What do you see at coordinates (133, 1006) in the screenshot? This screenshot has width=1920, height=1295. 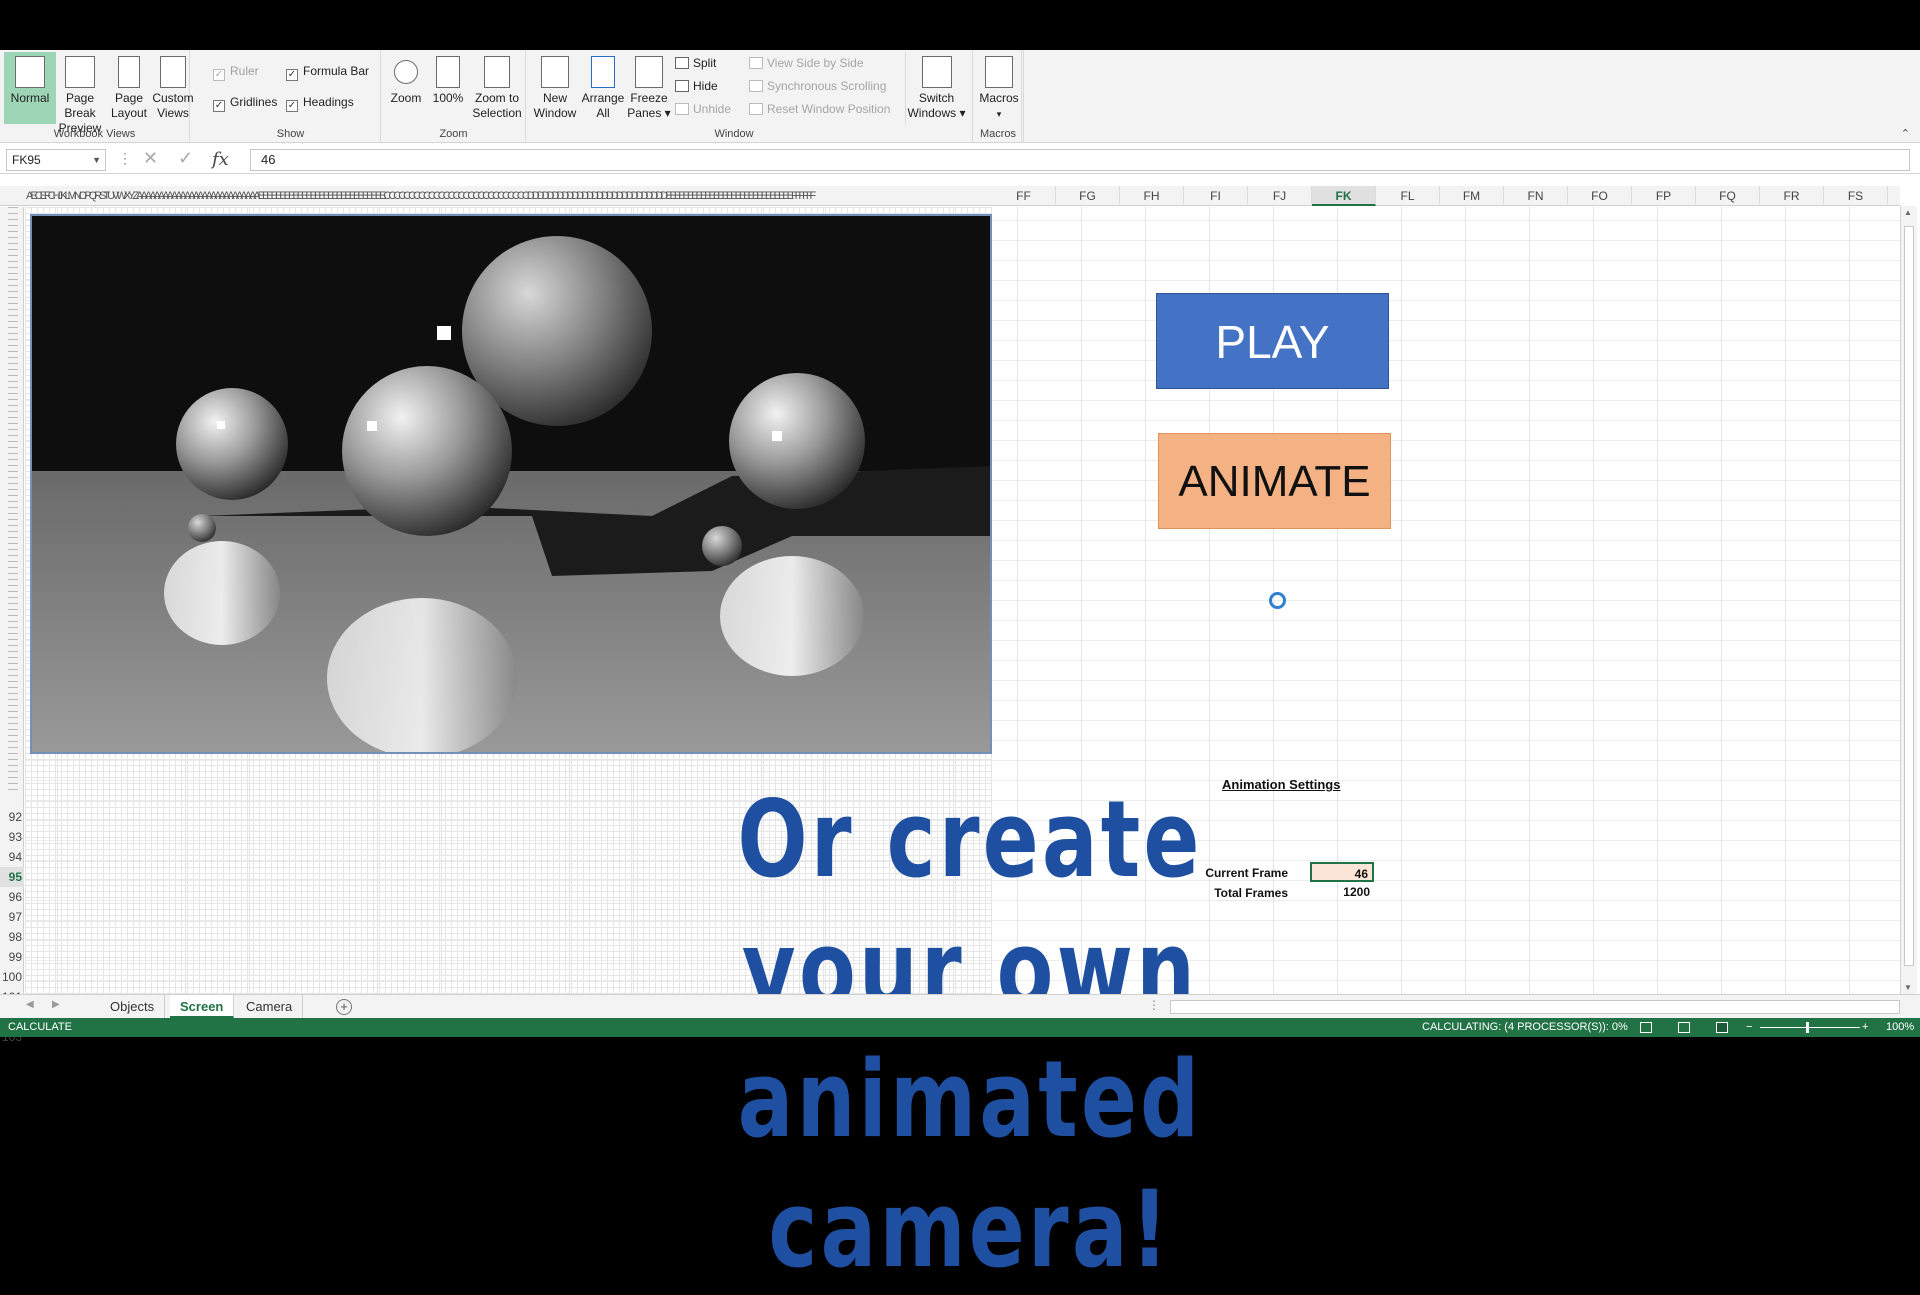 I see `tab-objects: Objects` at bounding box center [133, 1006].